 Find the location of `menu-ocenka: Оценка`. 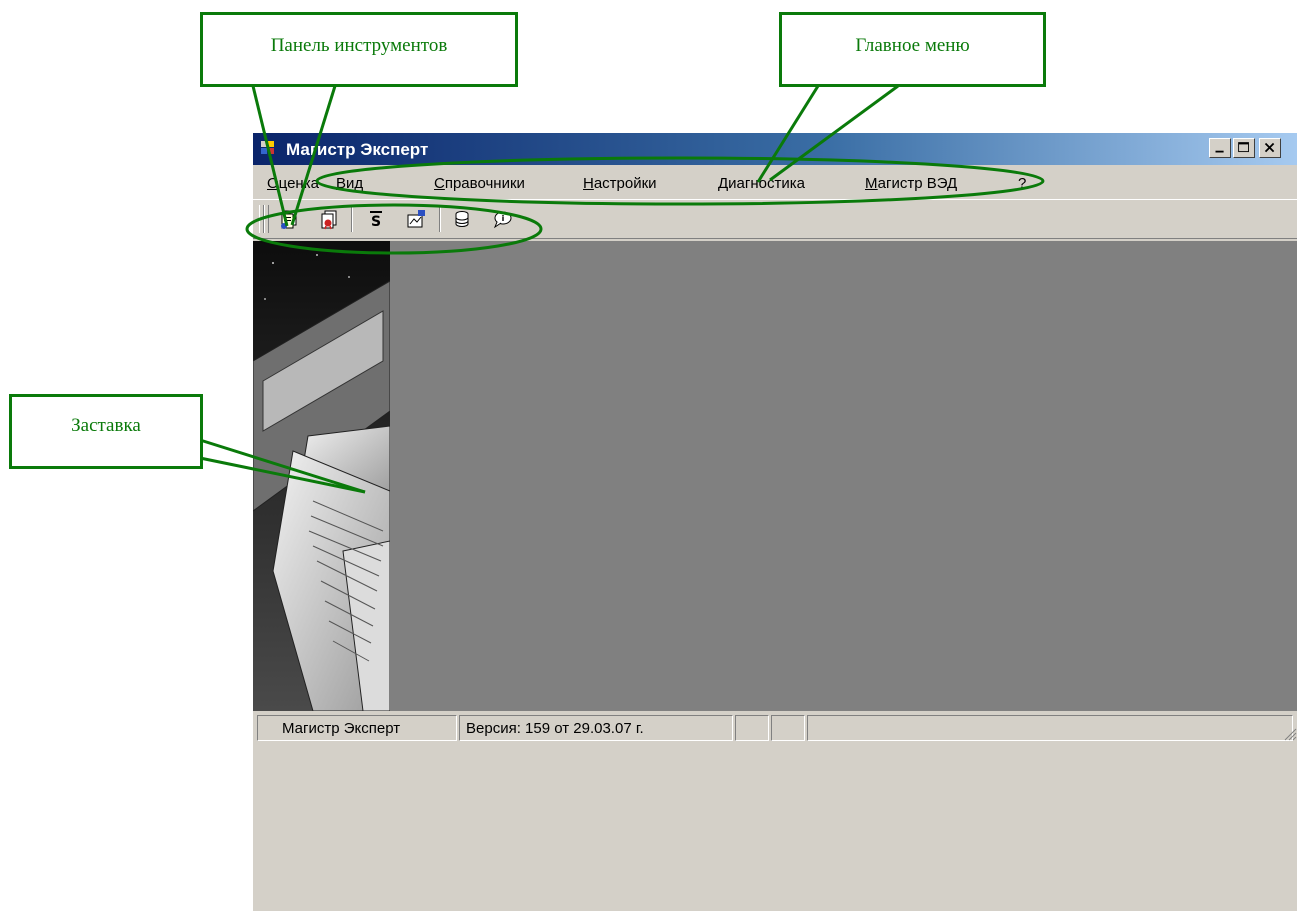

menu-ocenka: Оценка is located at coordinates (293, 183).